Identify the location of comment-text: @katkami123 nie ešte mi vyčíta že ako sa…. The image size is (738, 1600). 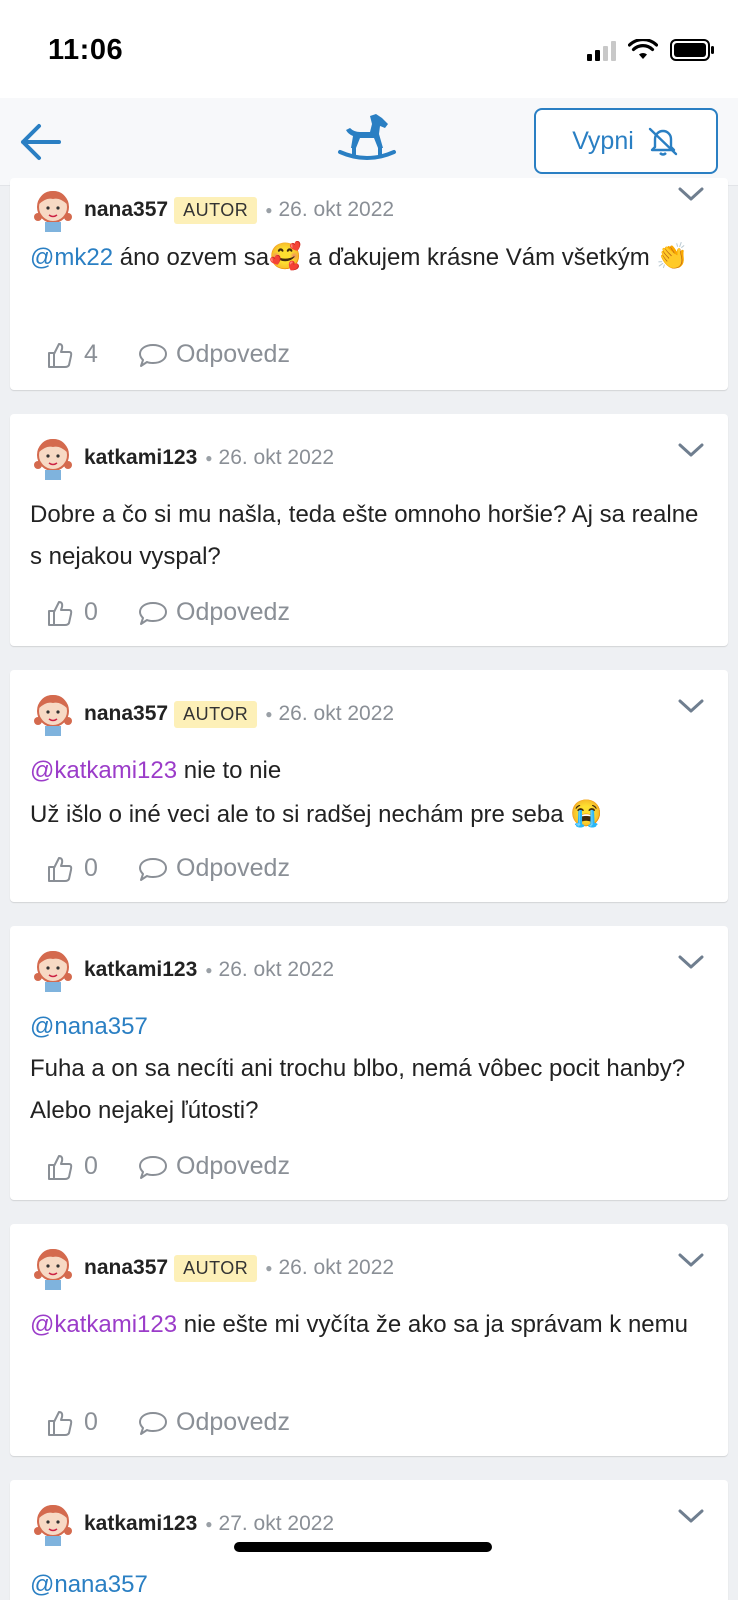
(359, 1324).